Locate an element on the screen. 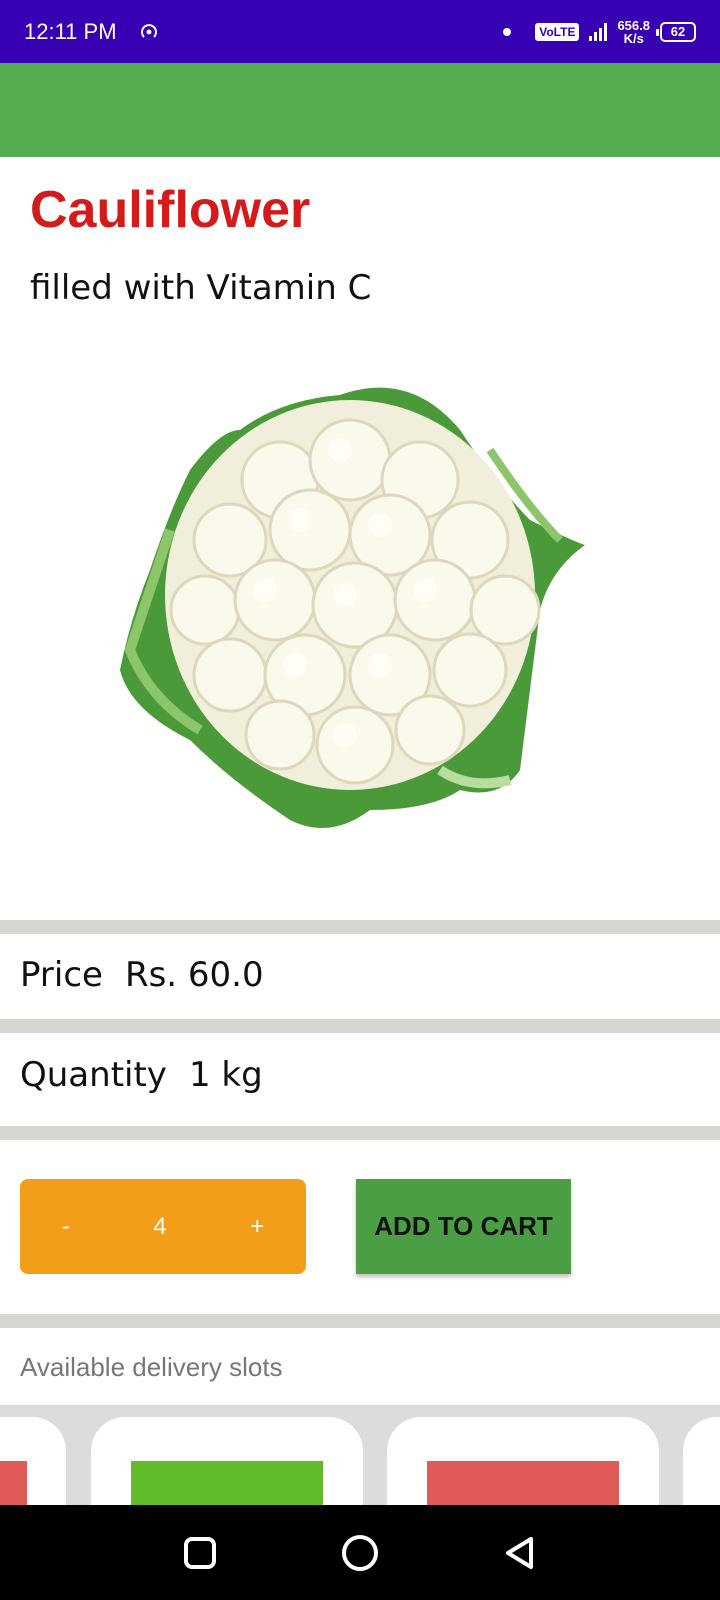 Image resolution: width=720 pixels, height=1600 pixels. battery-level: 62 is located at coordinates (678, 31).